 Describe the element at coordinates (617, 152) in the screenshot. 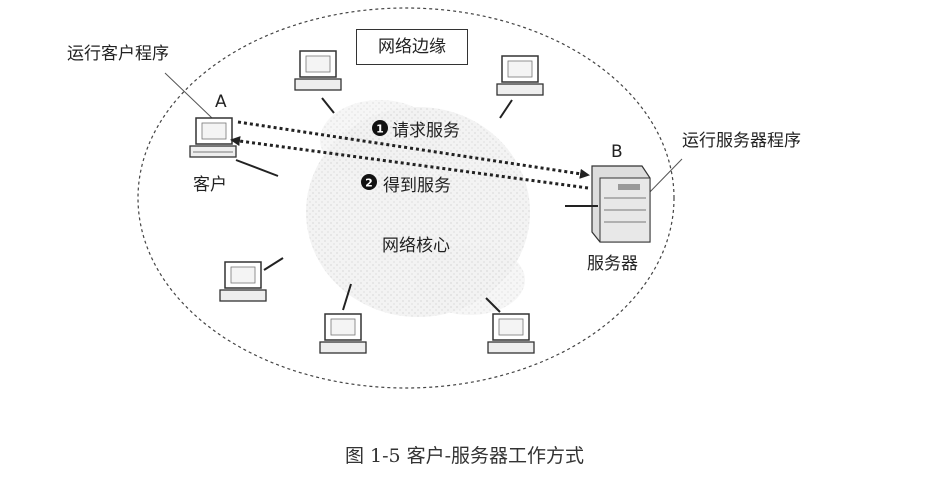

I see `server-letter-label: B` at that location.